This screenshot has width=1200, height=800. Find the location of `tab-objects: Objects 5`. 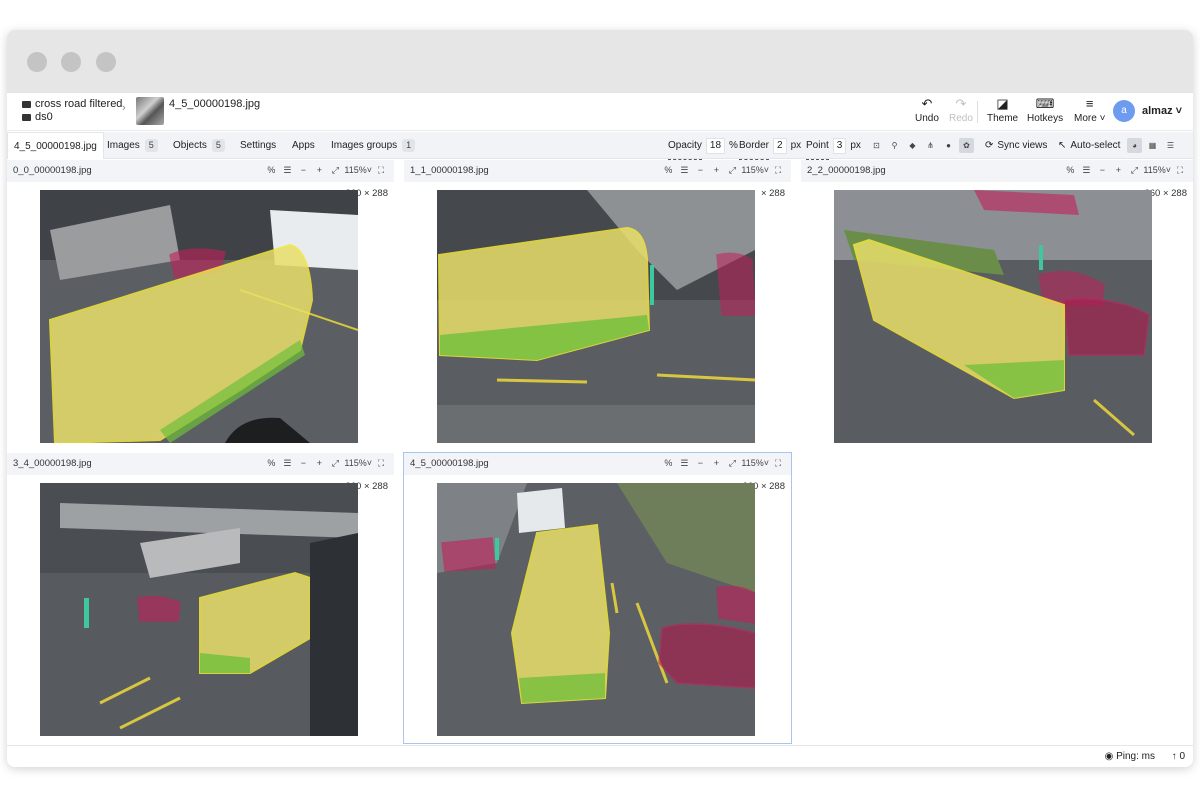

tab-objects: Objects 5 is located at coordinates (199, 145).